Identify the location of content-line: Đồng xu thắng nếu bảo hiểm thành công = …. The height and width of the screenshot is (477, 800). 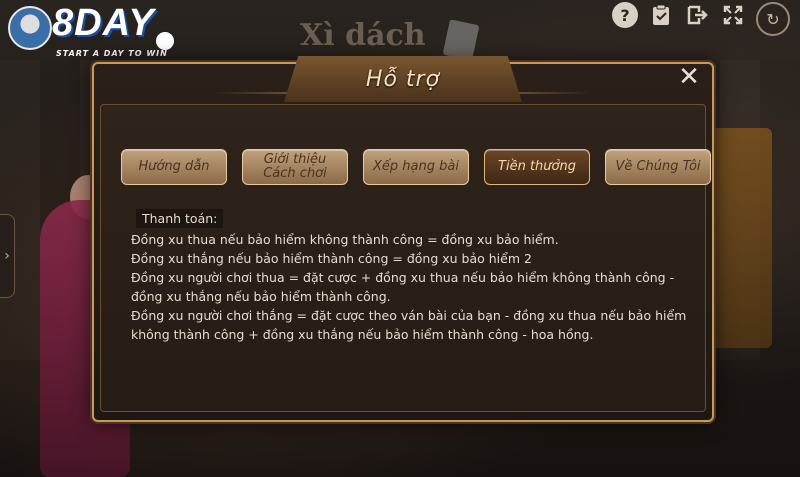
(331, 258).